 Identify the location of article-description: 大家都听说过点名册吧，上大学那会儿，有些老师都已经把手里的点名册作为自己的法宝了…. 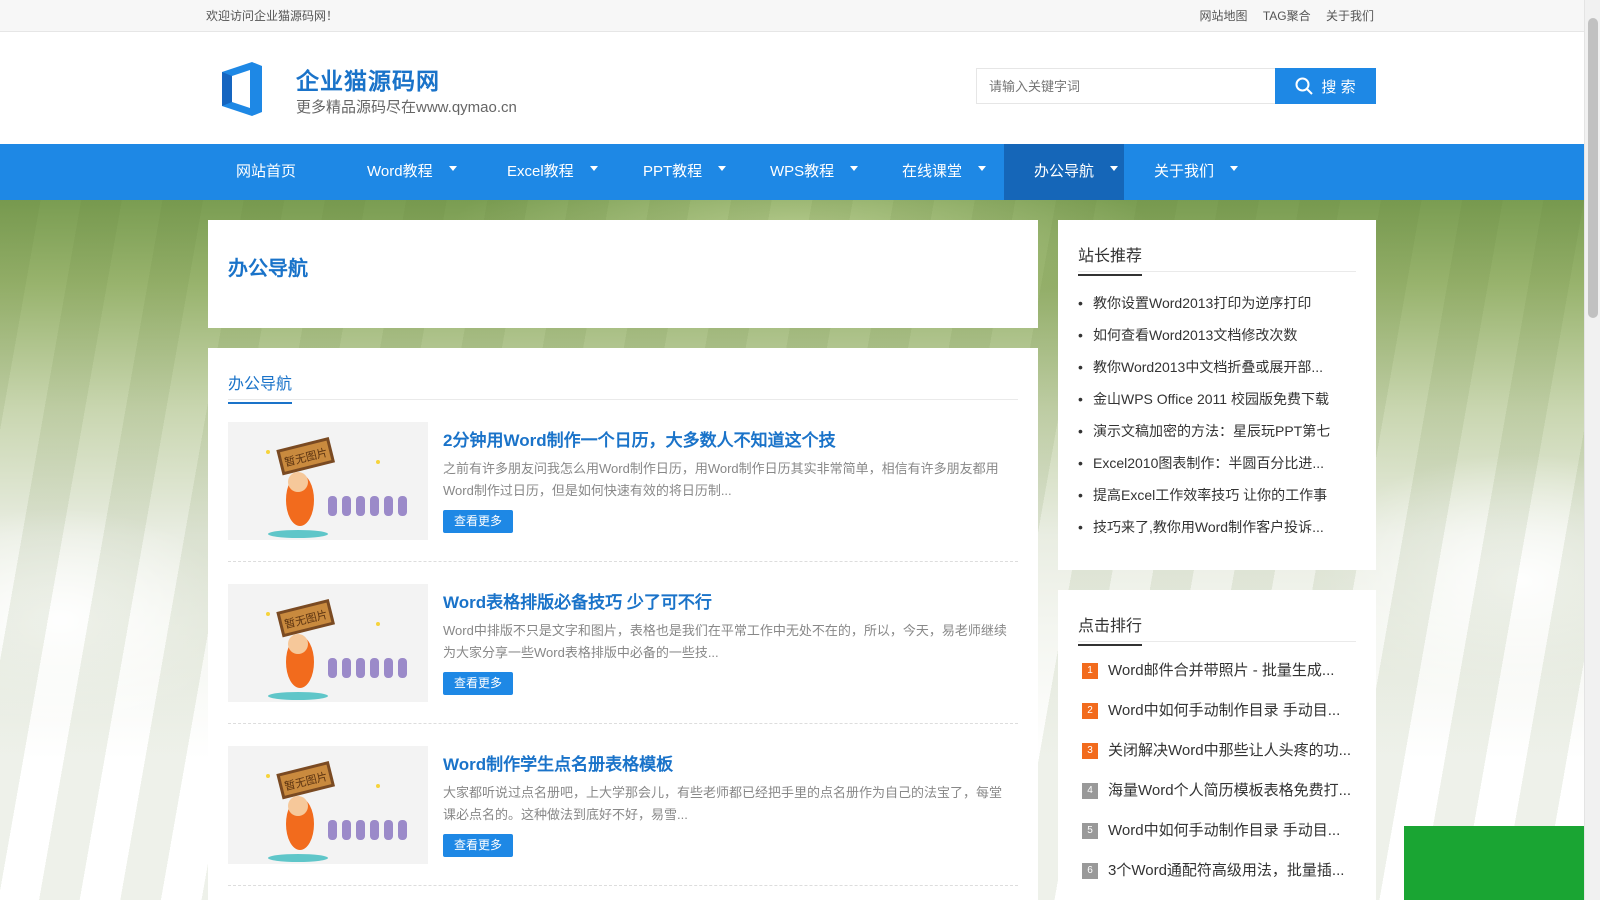
(723, 803).